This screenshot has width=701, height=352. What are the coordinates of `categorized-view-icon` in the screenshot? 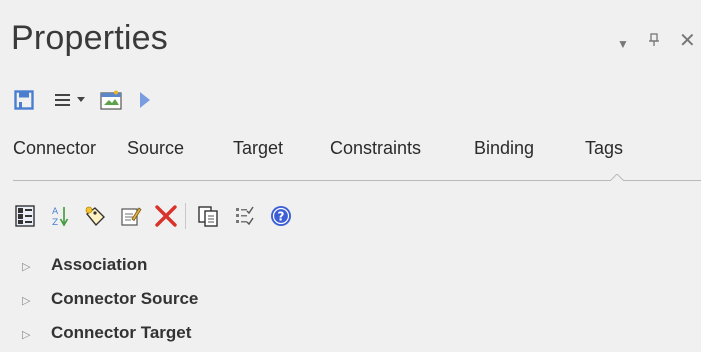 It's located at (25, 216).